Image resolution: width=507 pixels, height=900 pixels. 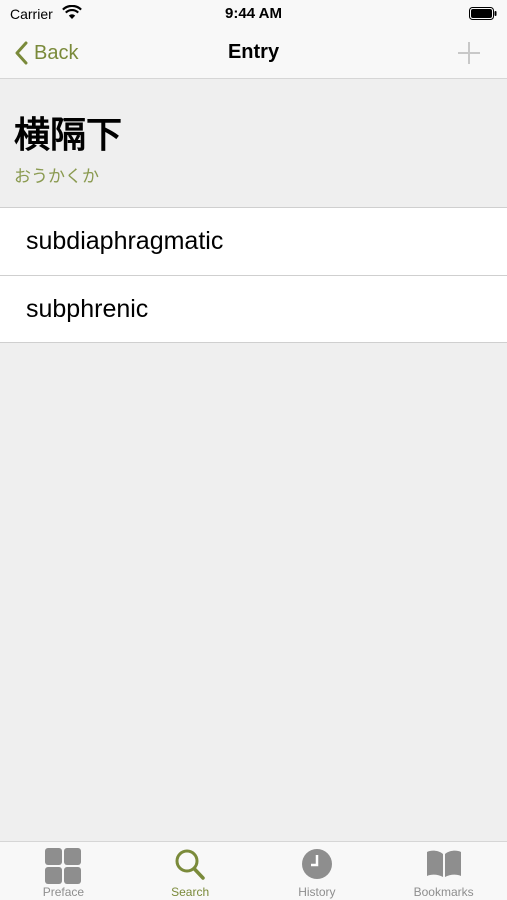 I want to click on tab-bookmarks: Bookmarks, so click(x=443, y=871).